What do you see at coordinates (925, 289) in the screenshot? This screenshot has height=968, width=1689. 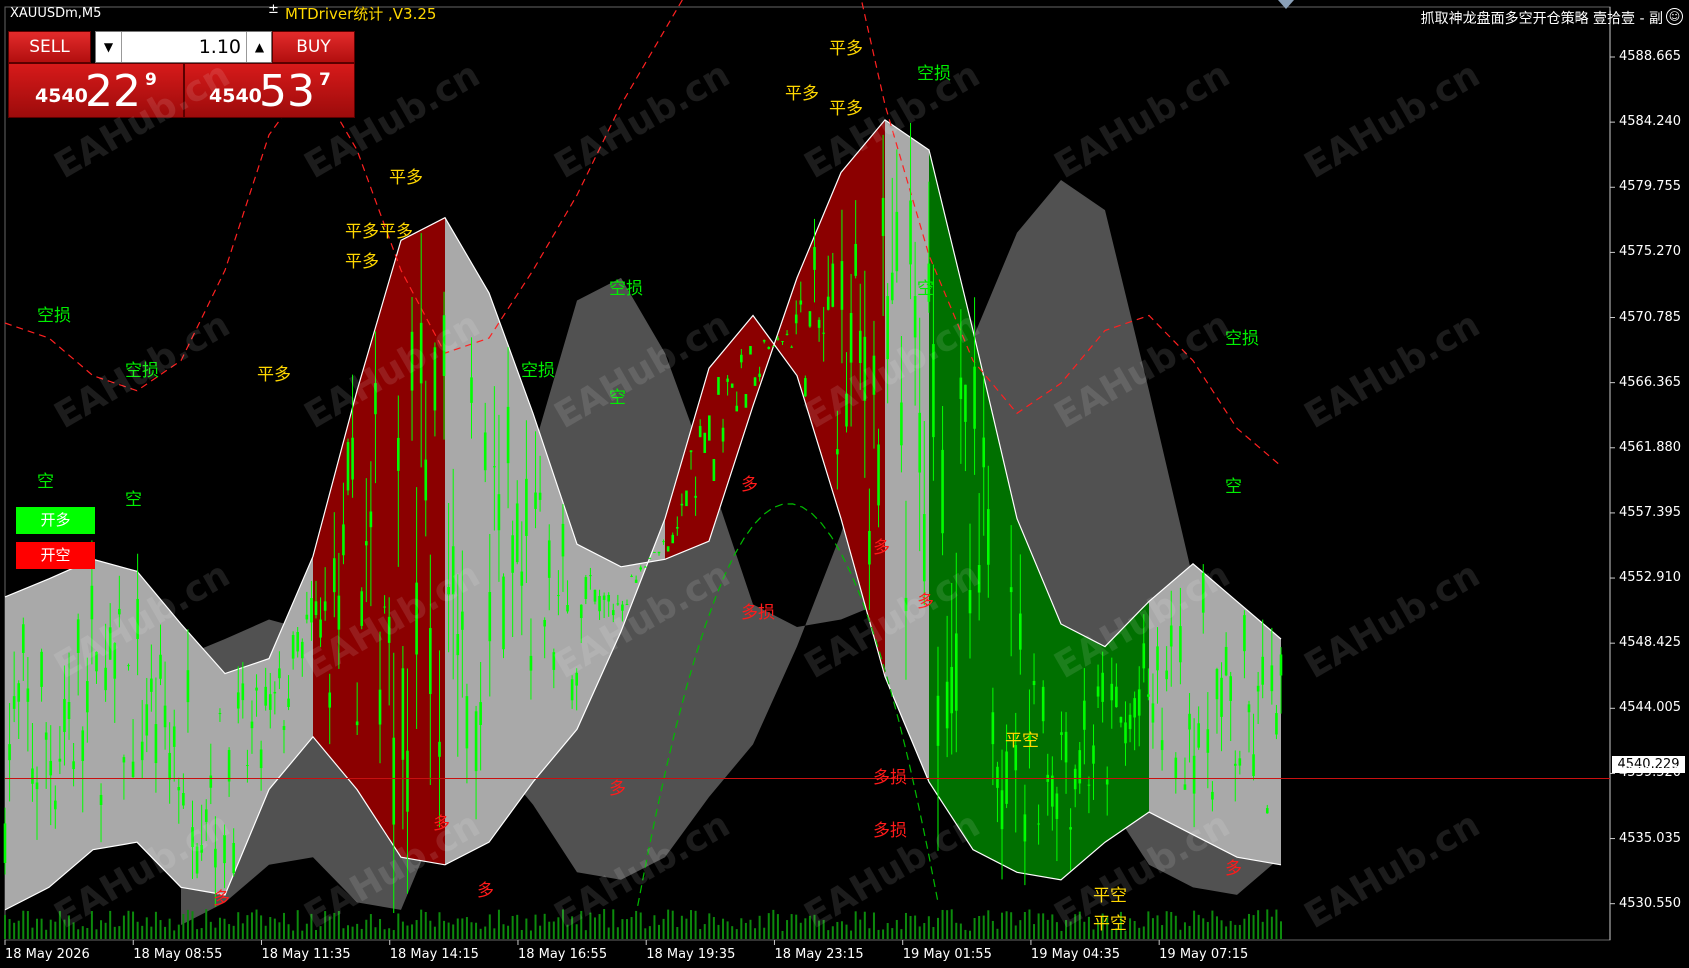 I see `signal-annotation: 空` at bounding box center [925, 289].